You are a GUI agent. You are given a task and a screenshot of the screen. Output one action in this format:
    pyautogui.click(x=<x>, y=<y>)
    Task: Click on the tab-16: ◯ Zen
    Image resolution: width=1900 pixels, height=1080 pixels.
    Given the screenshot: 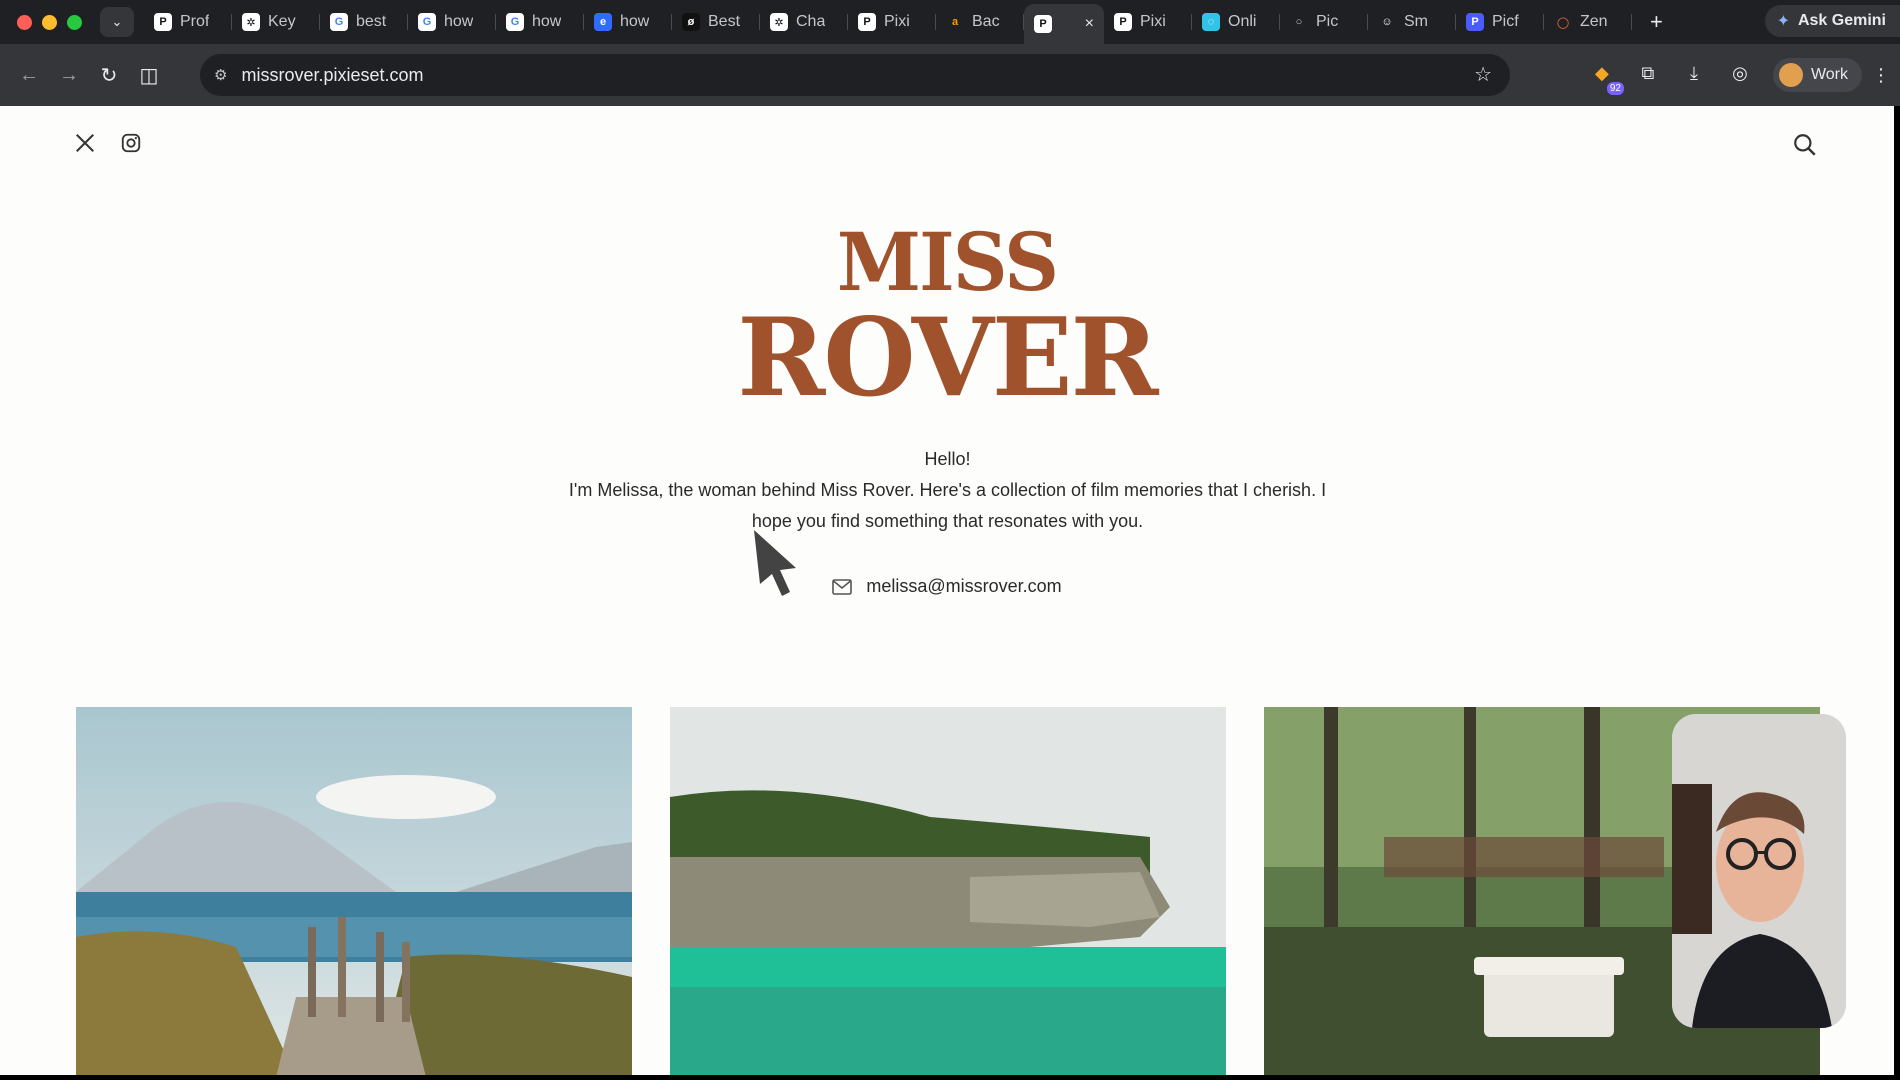 What is the action you would take?
    pyautogui.click(x=1588, y=22)
    